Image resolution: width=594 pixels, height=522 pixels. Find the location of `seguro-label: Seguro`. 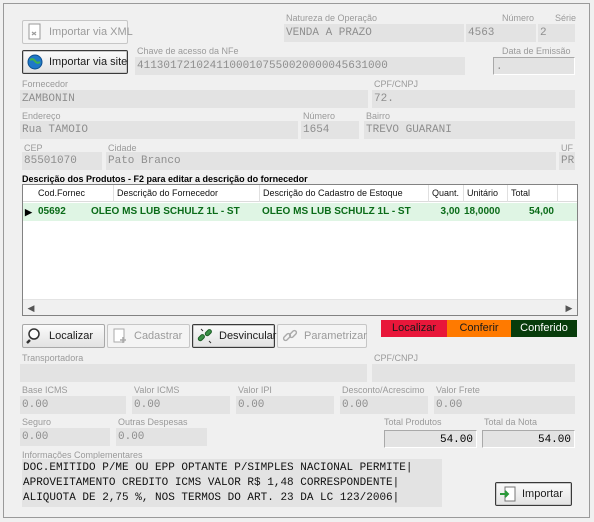

seguro-label: Seguro is located at coordinates (37, 422).